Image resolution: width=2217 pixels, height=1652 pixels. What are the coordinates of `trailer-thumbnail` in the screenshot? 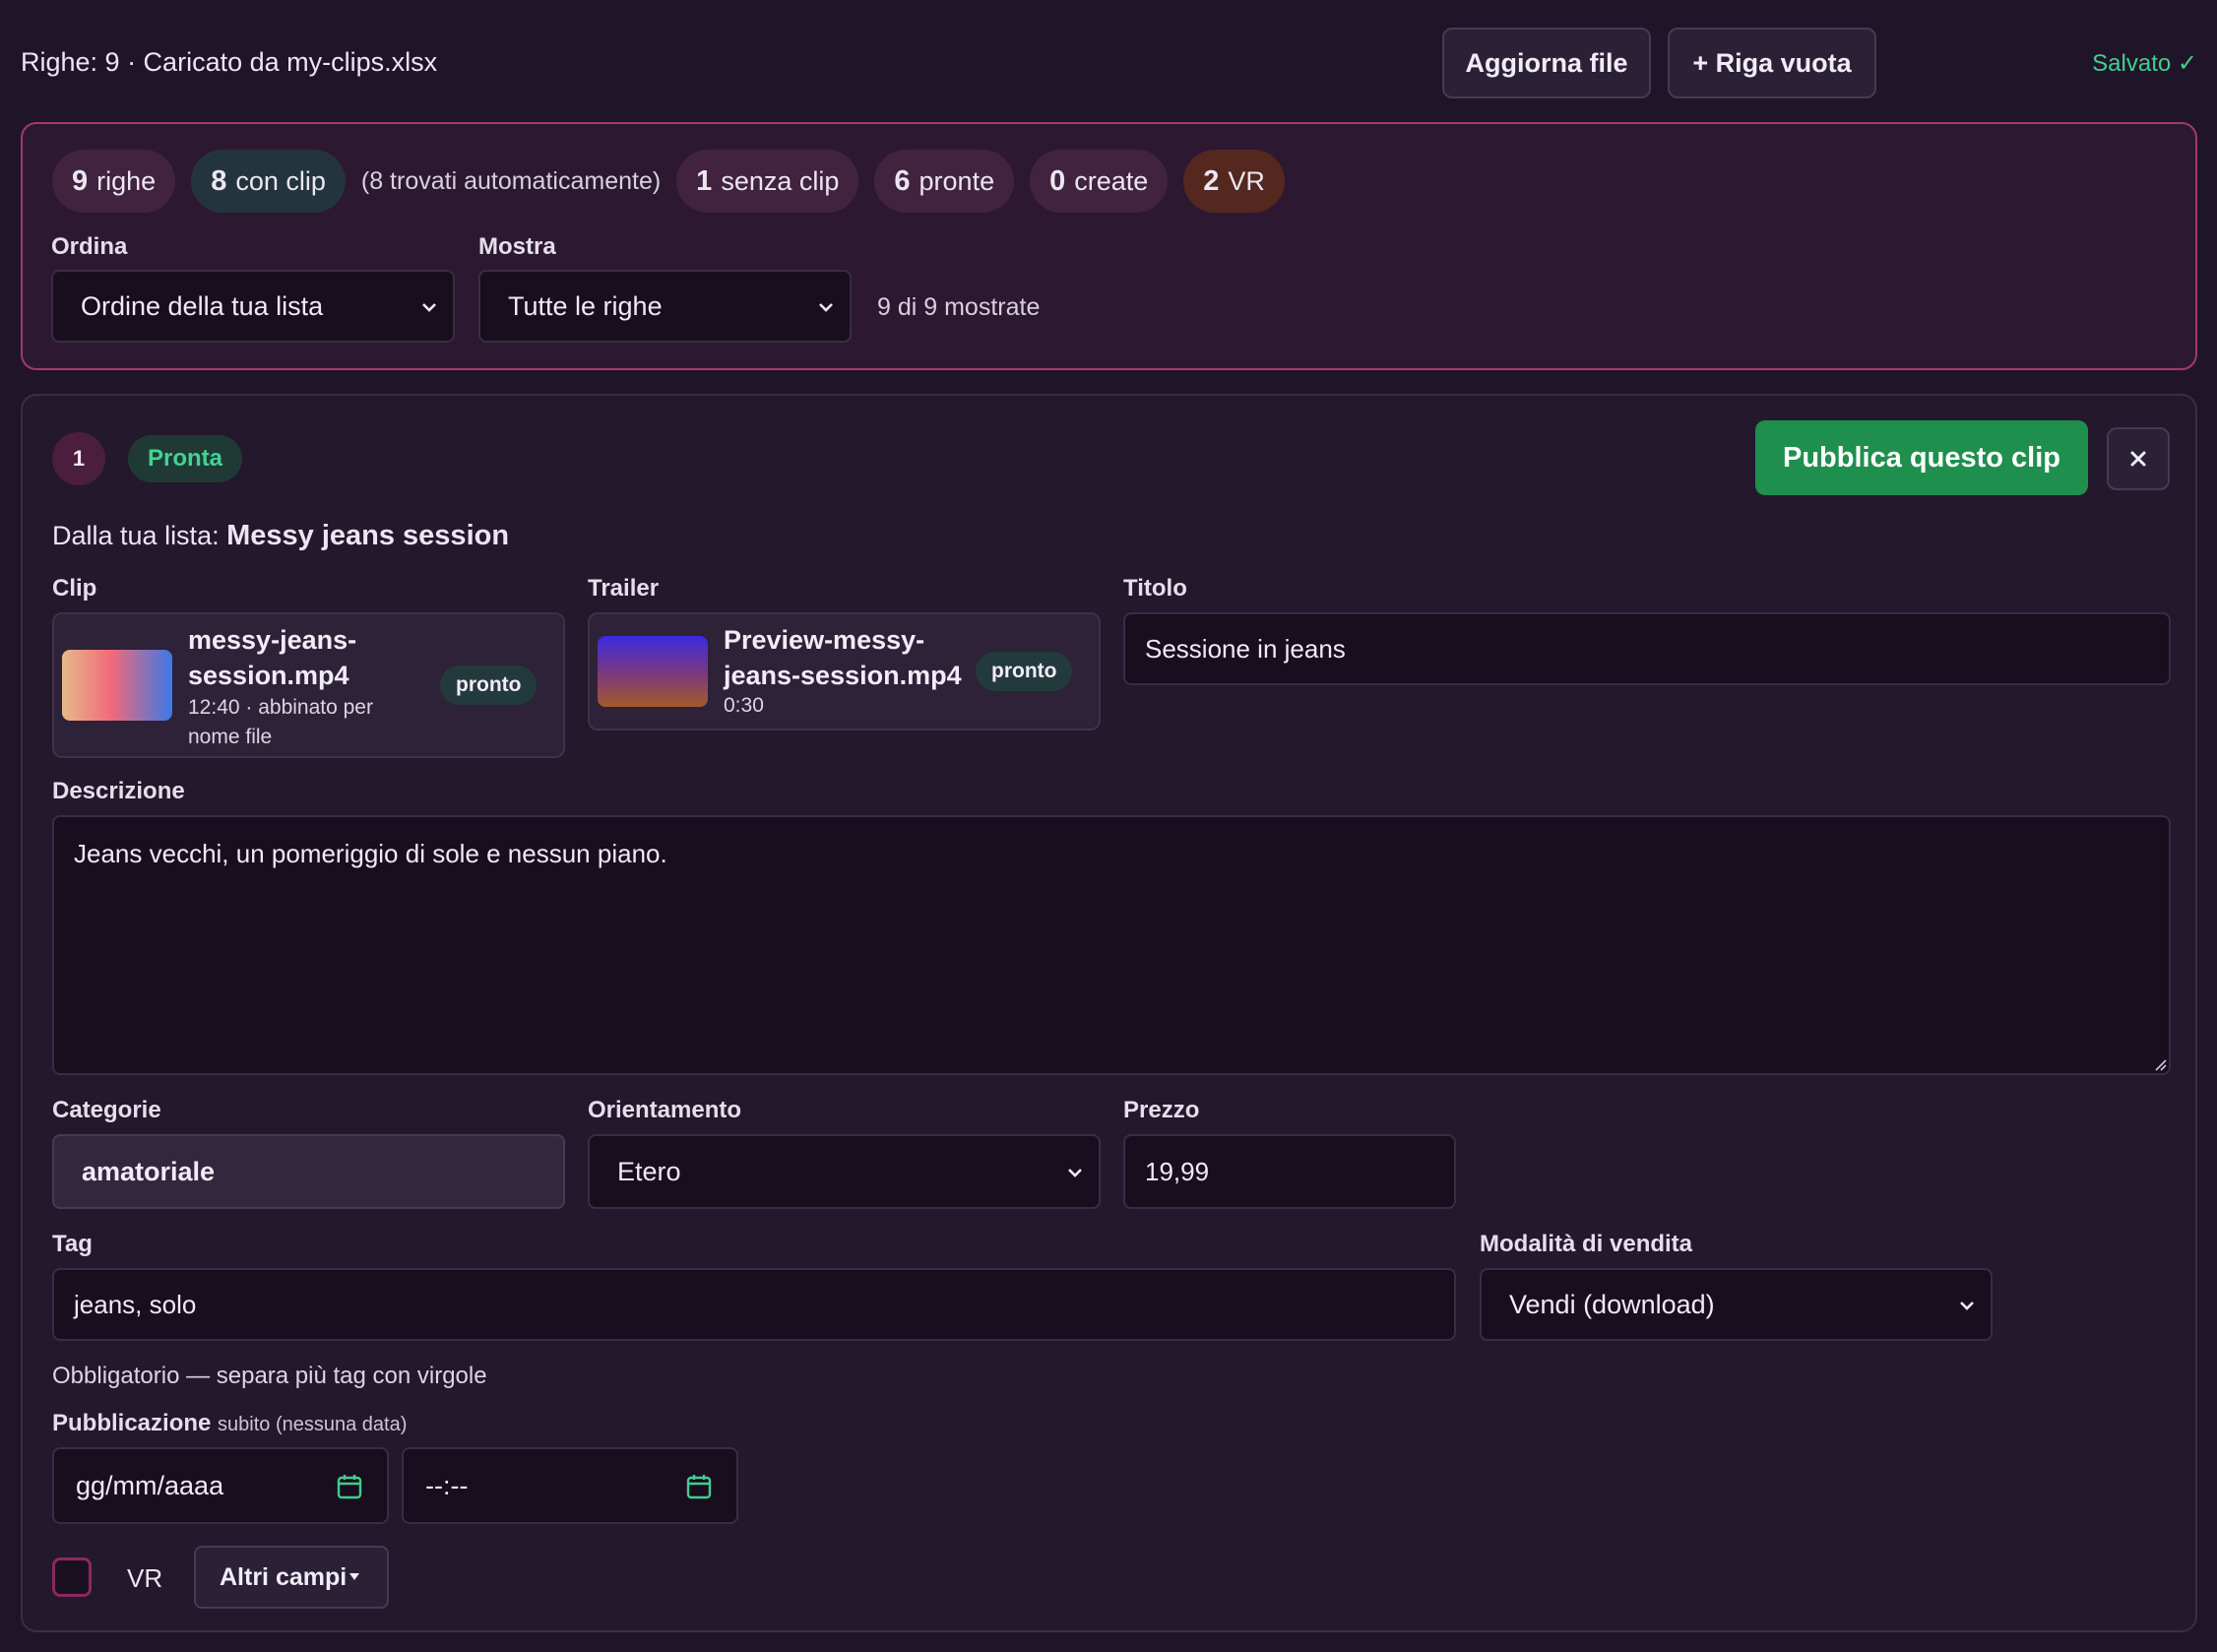 It's located at (653, 671).